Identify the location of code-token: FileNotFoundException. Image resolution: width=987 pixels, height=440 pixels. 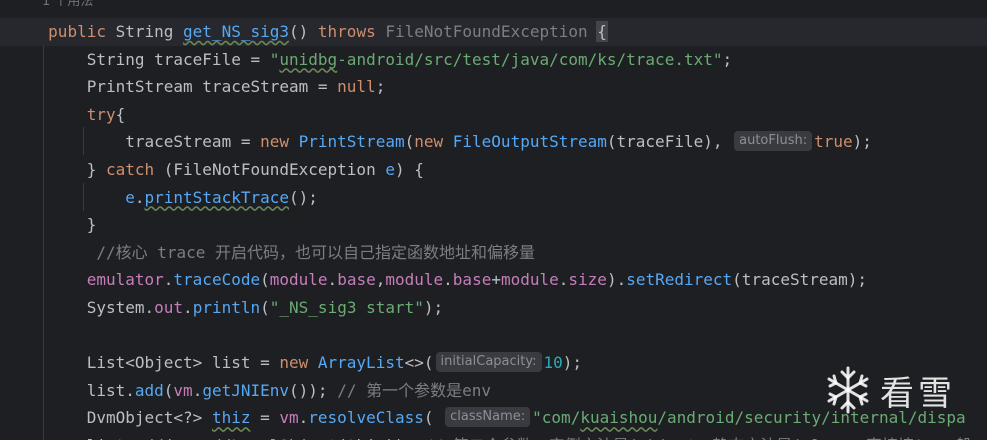
(486, 31).